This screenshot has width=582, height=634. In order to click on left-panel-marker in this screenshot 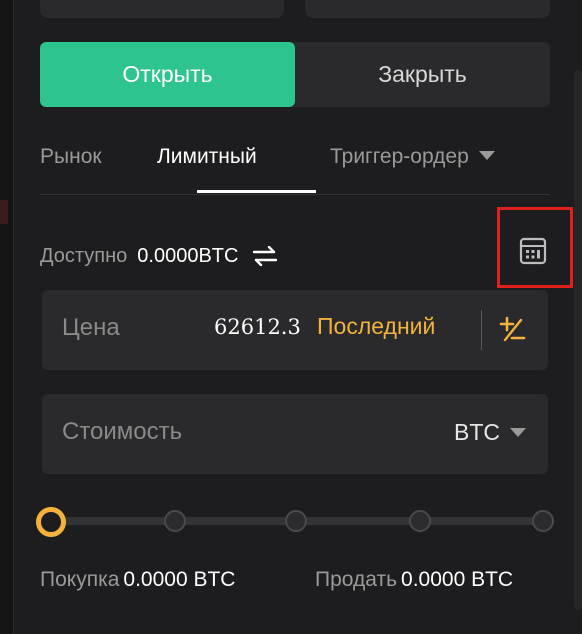, I will do `click(4, 212)`.